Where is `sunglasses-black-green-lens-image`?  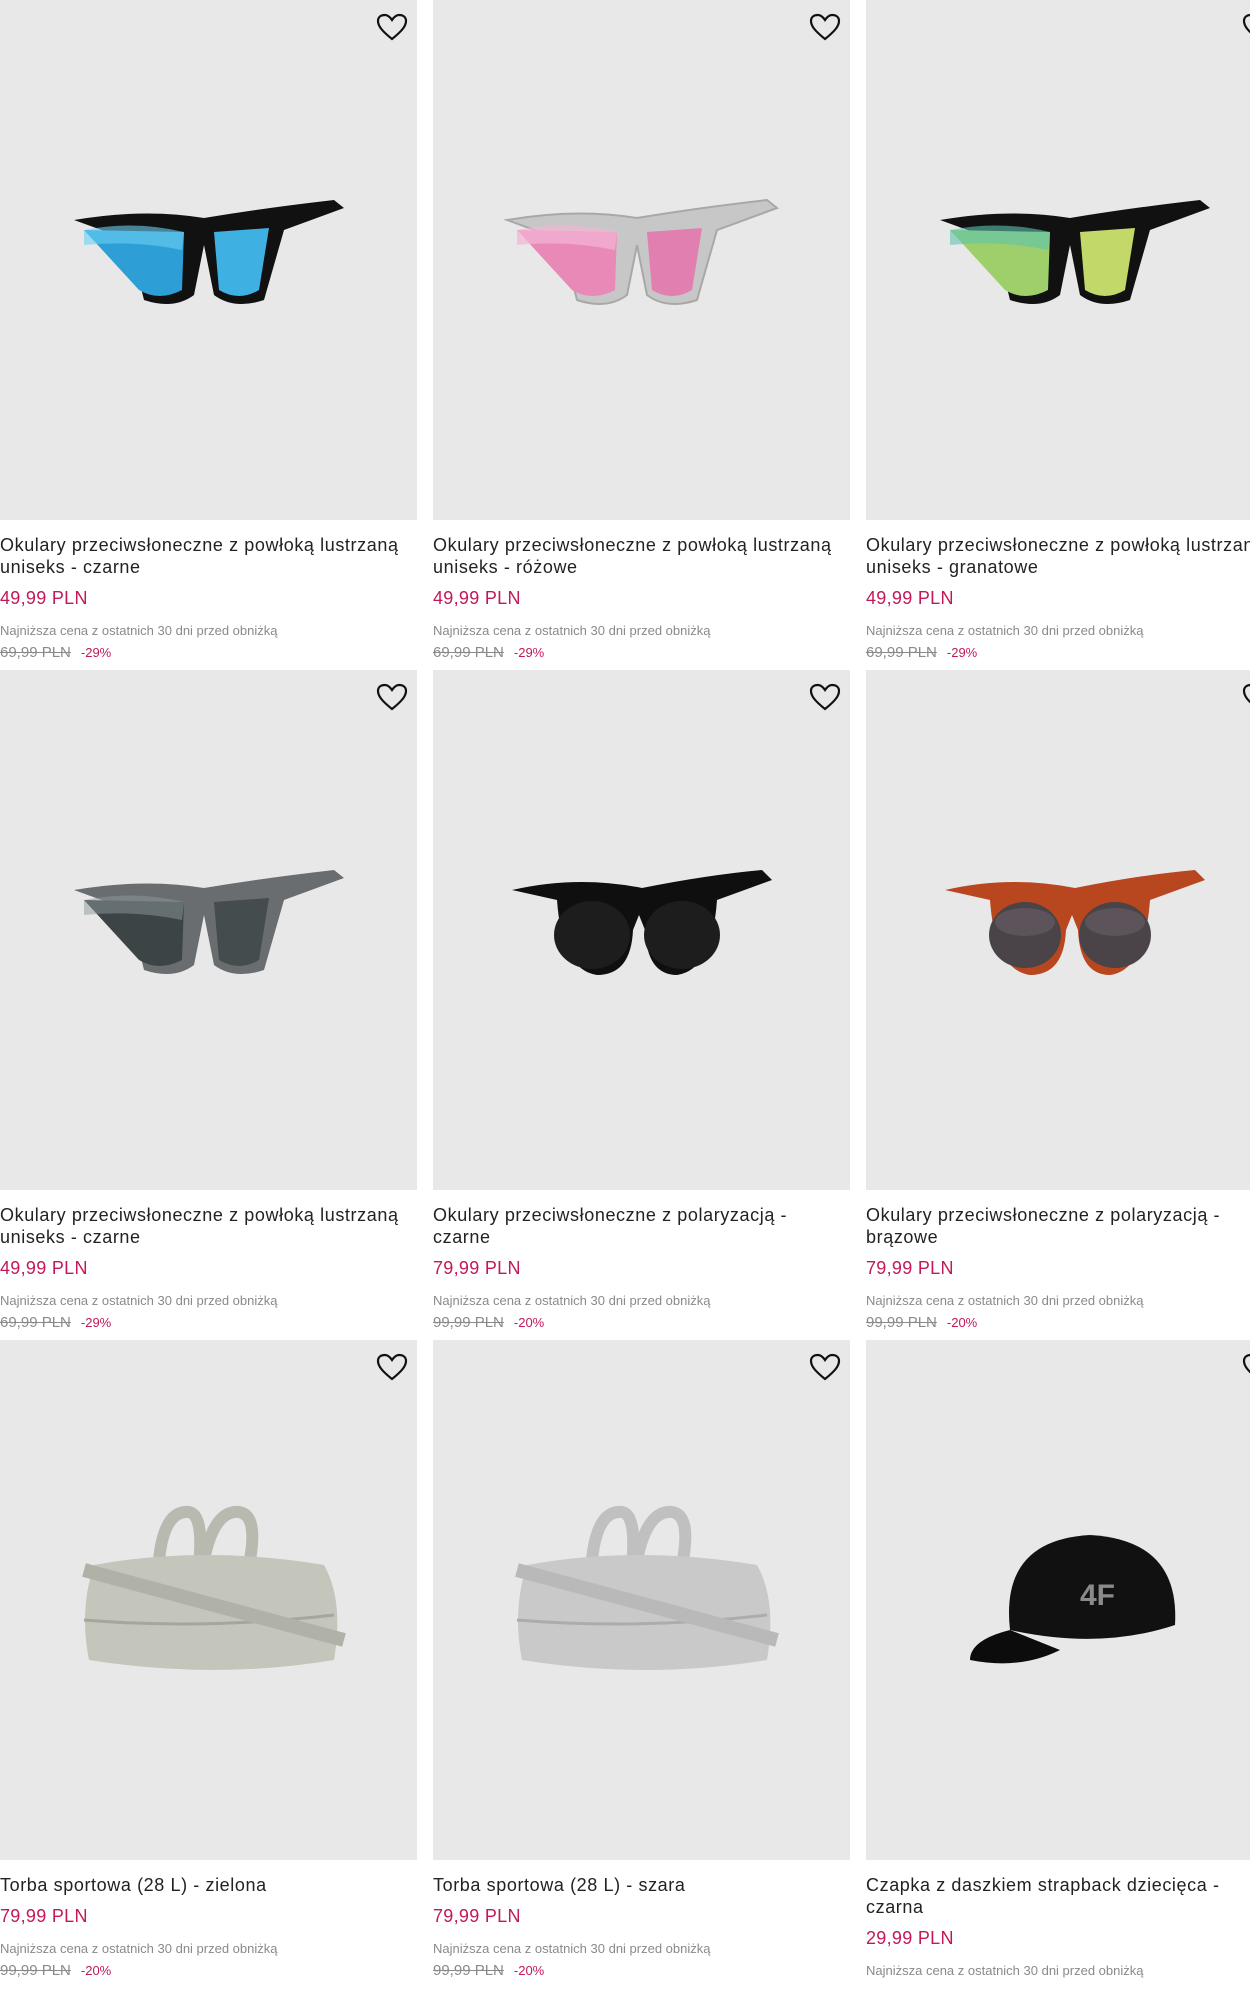
sunglasses-black-green-lens-image is located at coordinates (1074, 252).